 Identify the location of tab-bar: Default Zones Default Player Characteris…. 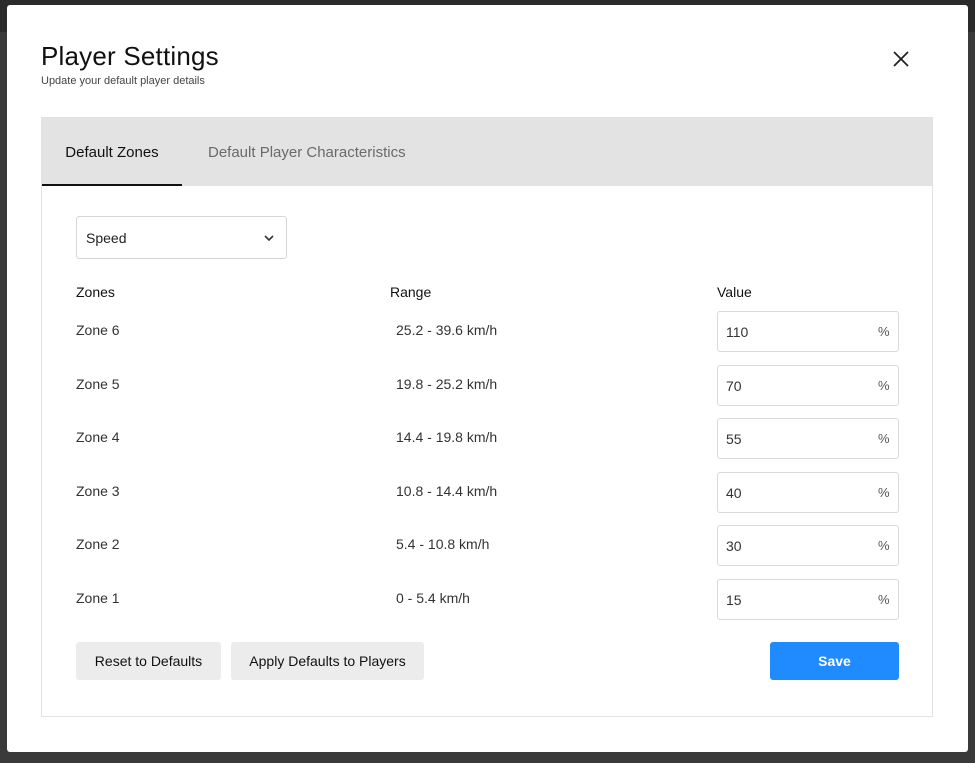
(487, 152).